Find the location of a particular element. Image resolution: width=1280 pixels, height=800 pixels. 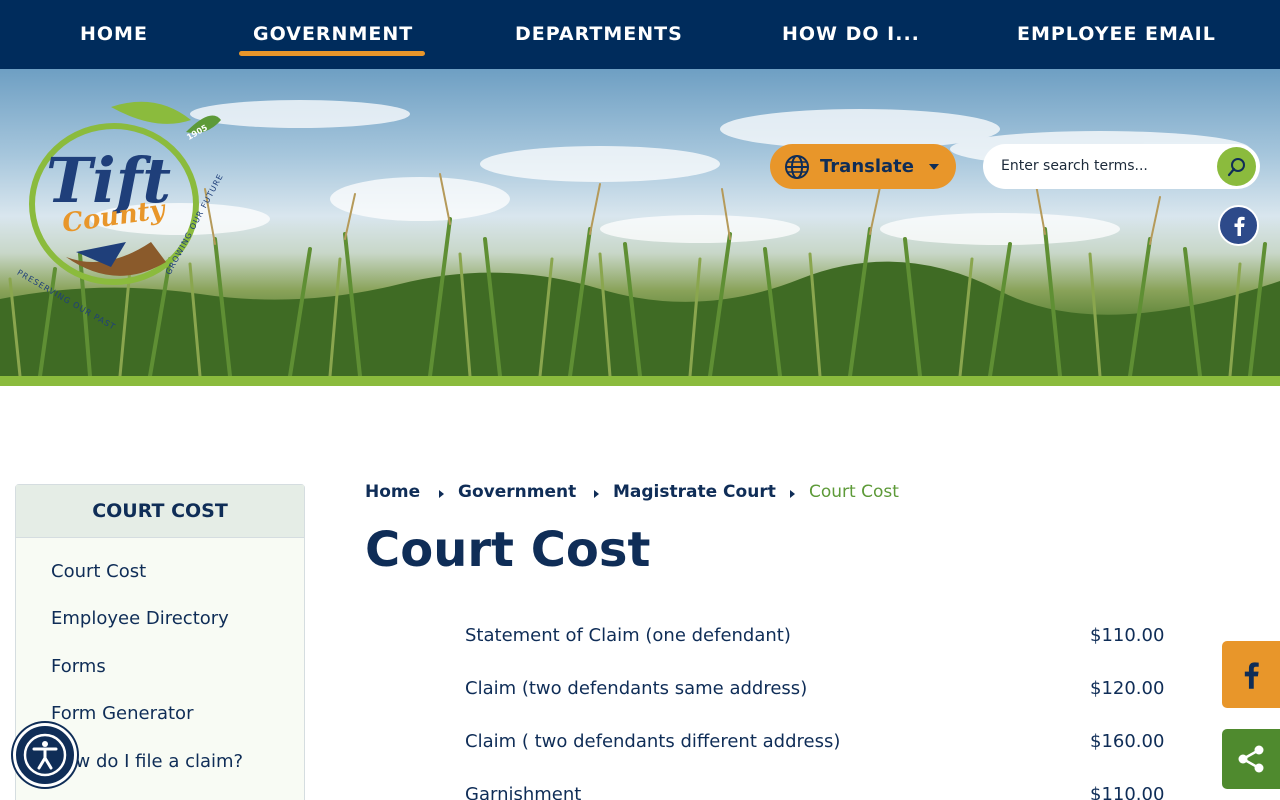

sidebar-item-court-cost: Court Cost is located at coordinates (98, 571).